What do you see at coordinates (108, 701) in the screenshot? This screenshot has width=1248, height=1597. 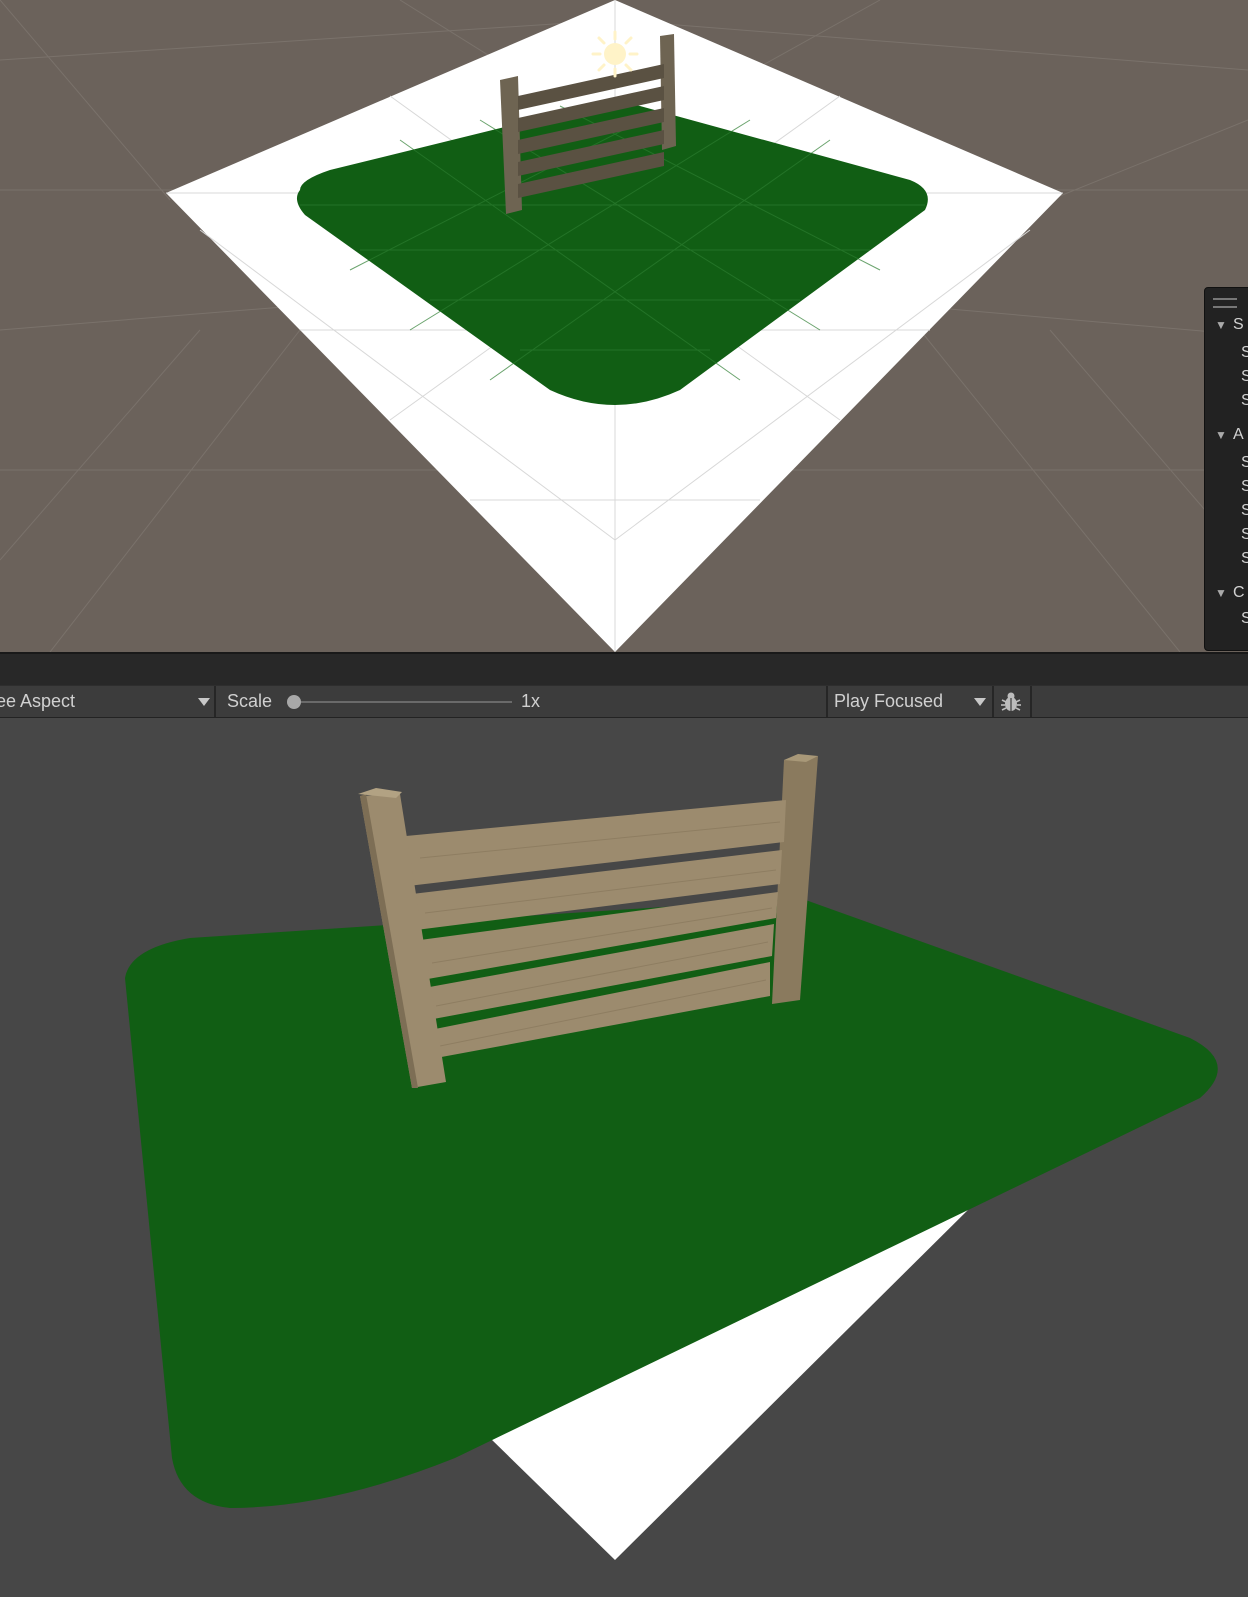 I see `aspect-dropdown: ee Aspect` at bounding box center [108, 701].